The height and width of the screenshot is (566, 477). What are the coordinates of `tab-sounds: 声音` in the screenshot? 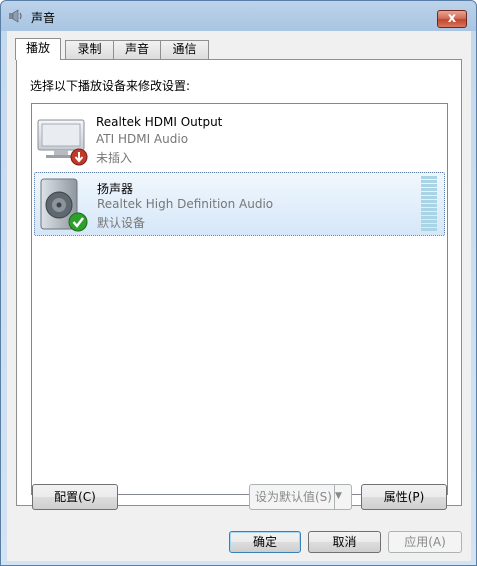 It's located at (137, 49).